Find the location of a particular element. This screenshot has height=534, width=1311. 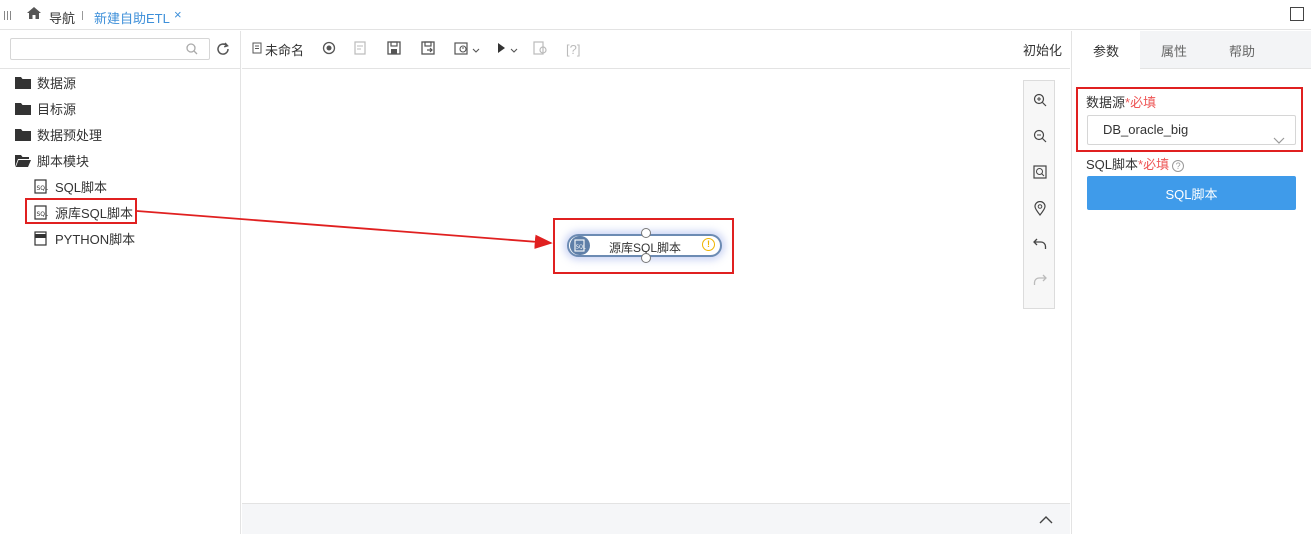

annotation-arrow is located at coordinates (344, 229).